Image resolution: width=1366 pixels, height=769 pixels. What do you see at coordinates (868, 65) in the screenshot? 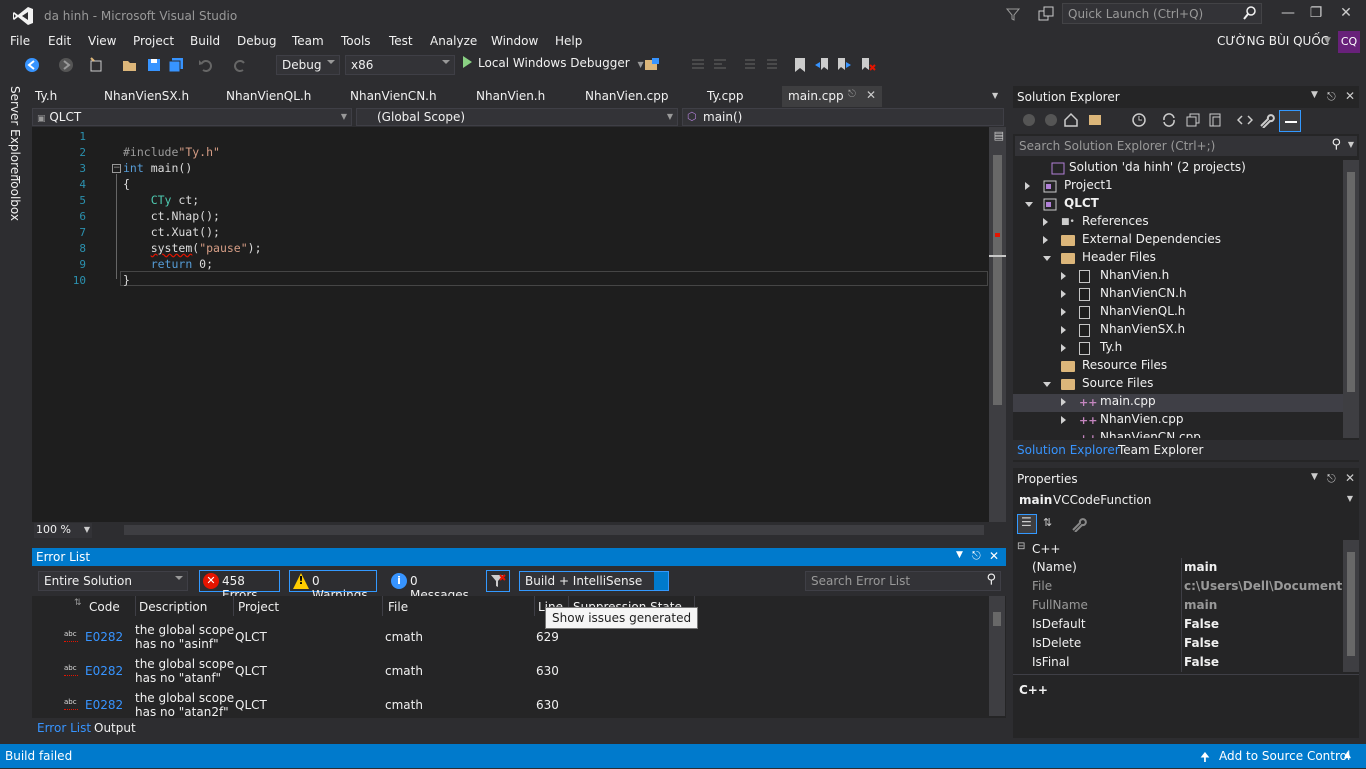
I see `clear-bookmarks-icon` at bounding box center [868, 65].